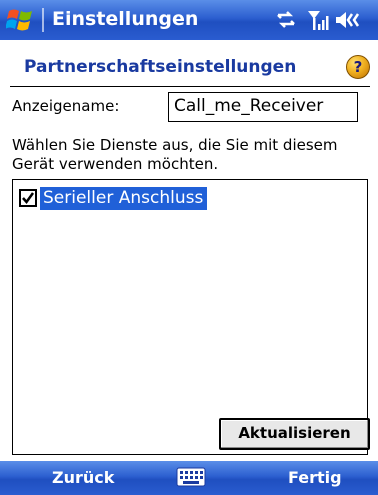  I want to click on back-softkey: Zurück, so click(83, 477).